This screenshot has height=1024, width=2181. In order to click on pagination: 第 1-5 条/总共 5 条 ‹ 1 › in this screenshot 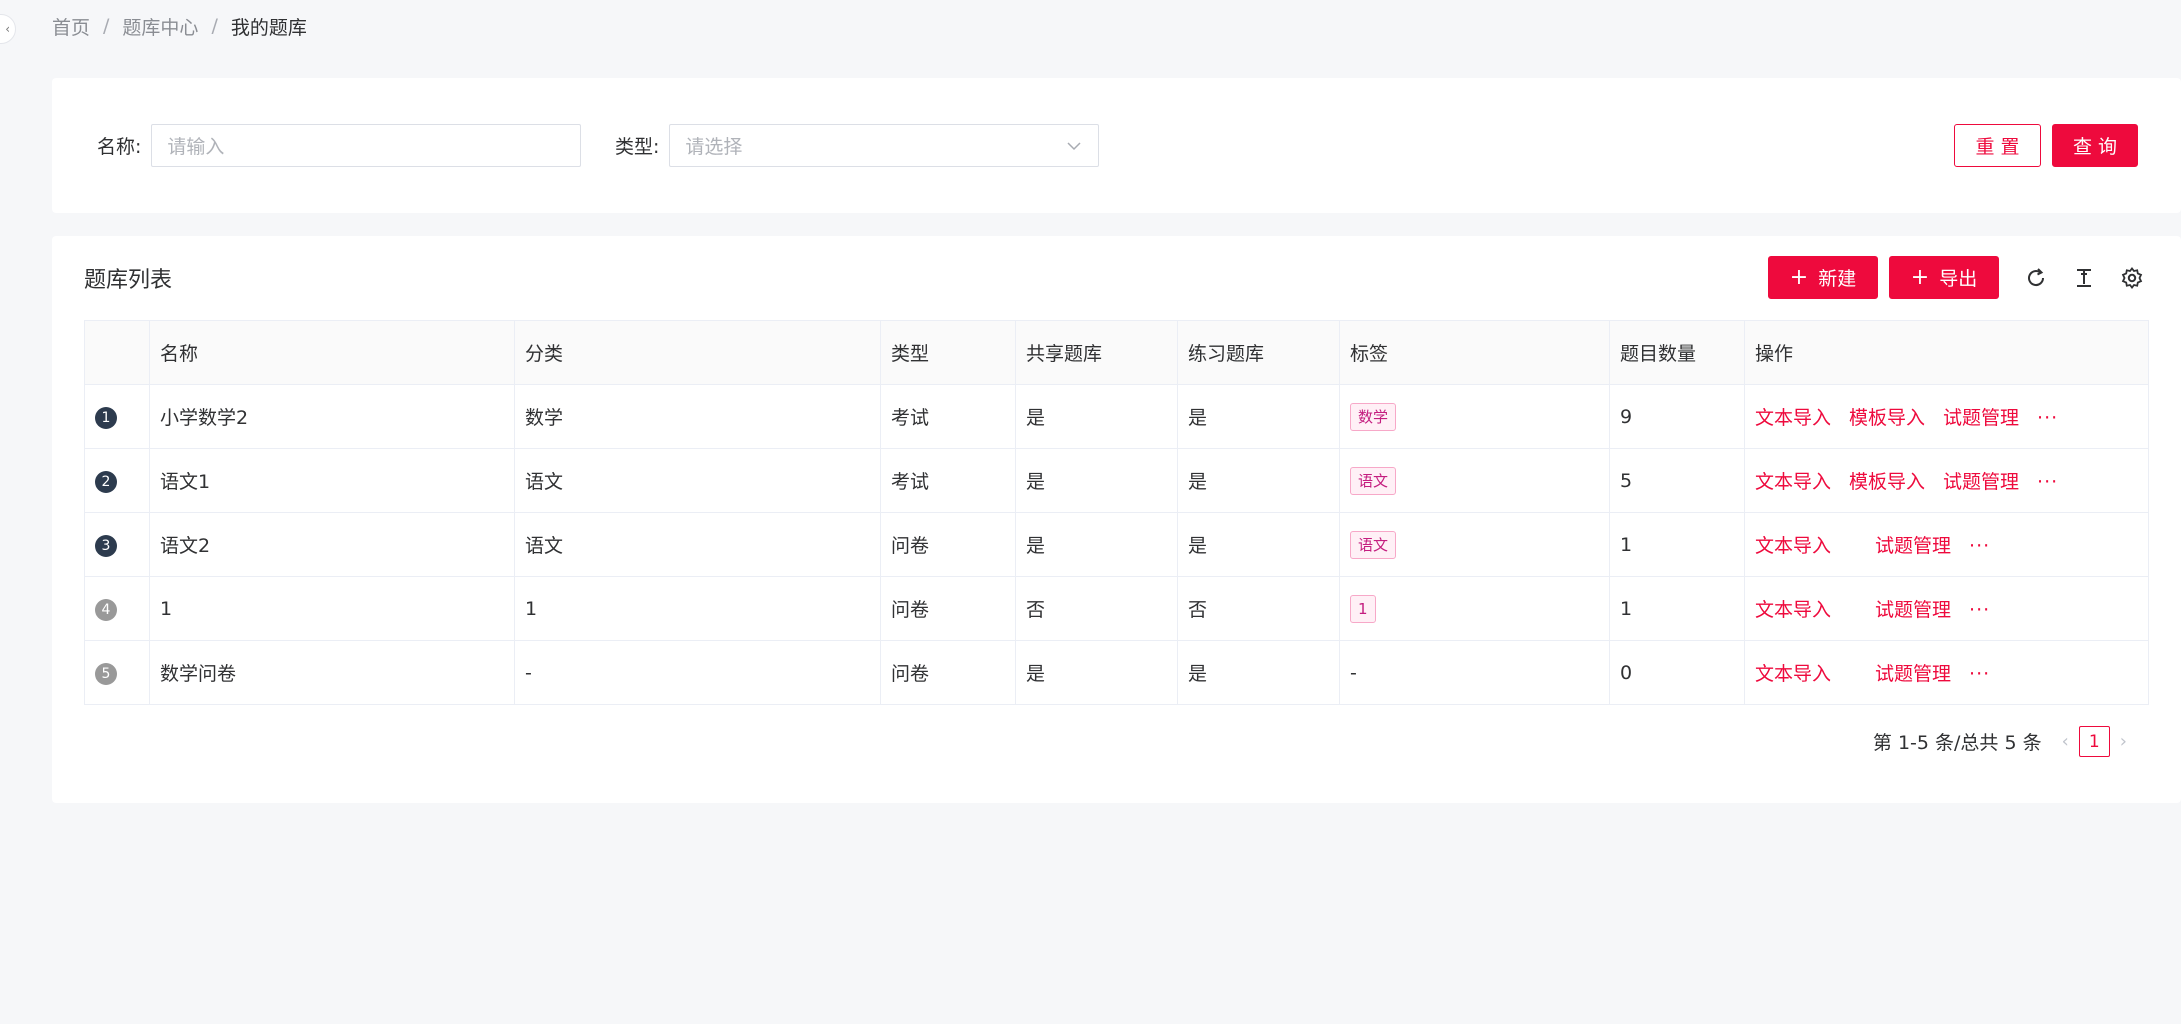, I will do `click(2005, 741)`.